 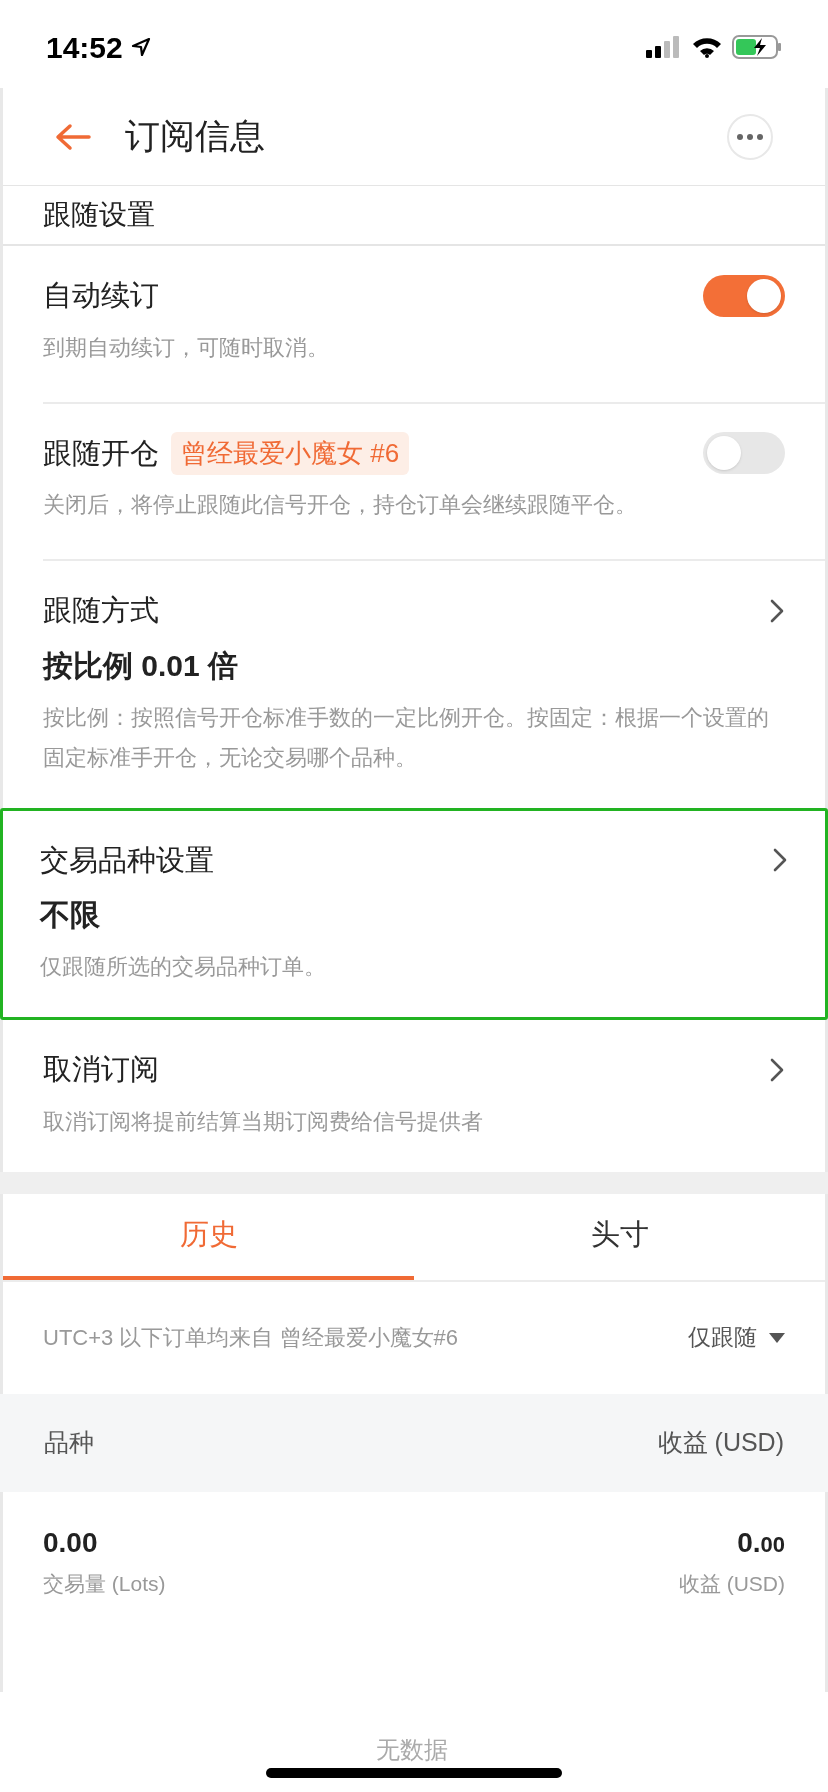 What do you see at coordinates (707, 47) in the screenshot?
I see `wifi-icon` at bounding box center [707, 47].